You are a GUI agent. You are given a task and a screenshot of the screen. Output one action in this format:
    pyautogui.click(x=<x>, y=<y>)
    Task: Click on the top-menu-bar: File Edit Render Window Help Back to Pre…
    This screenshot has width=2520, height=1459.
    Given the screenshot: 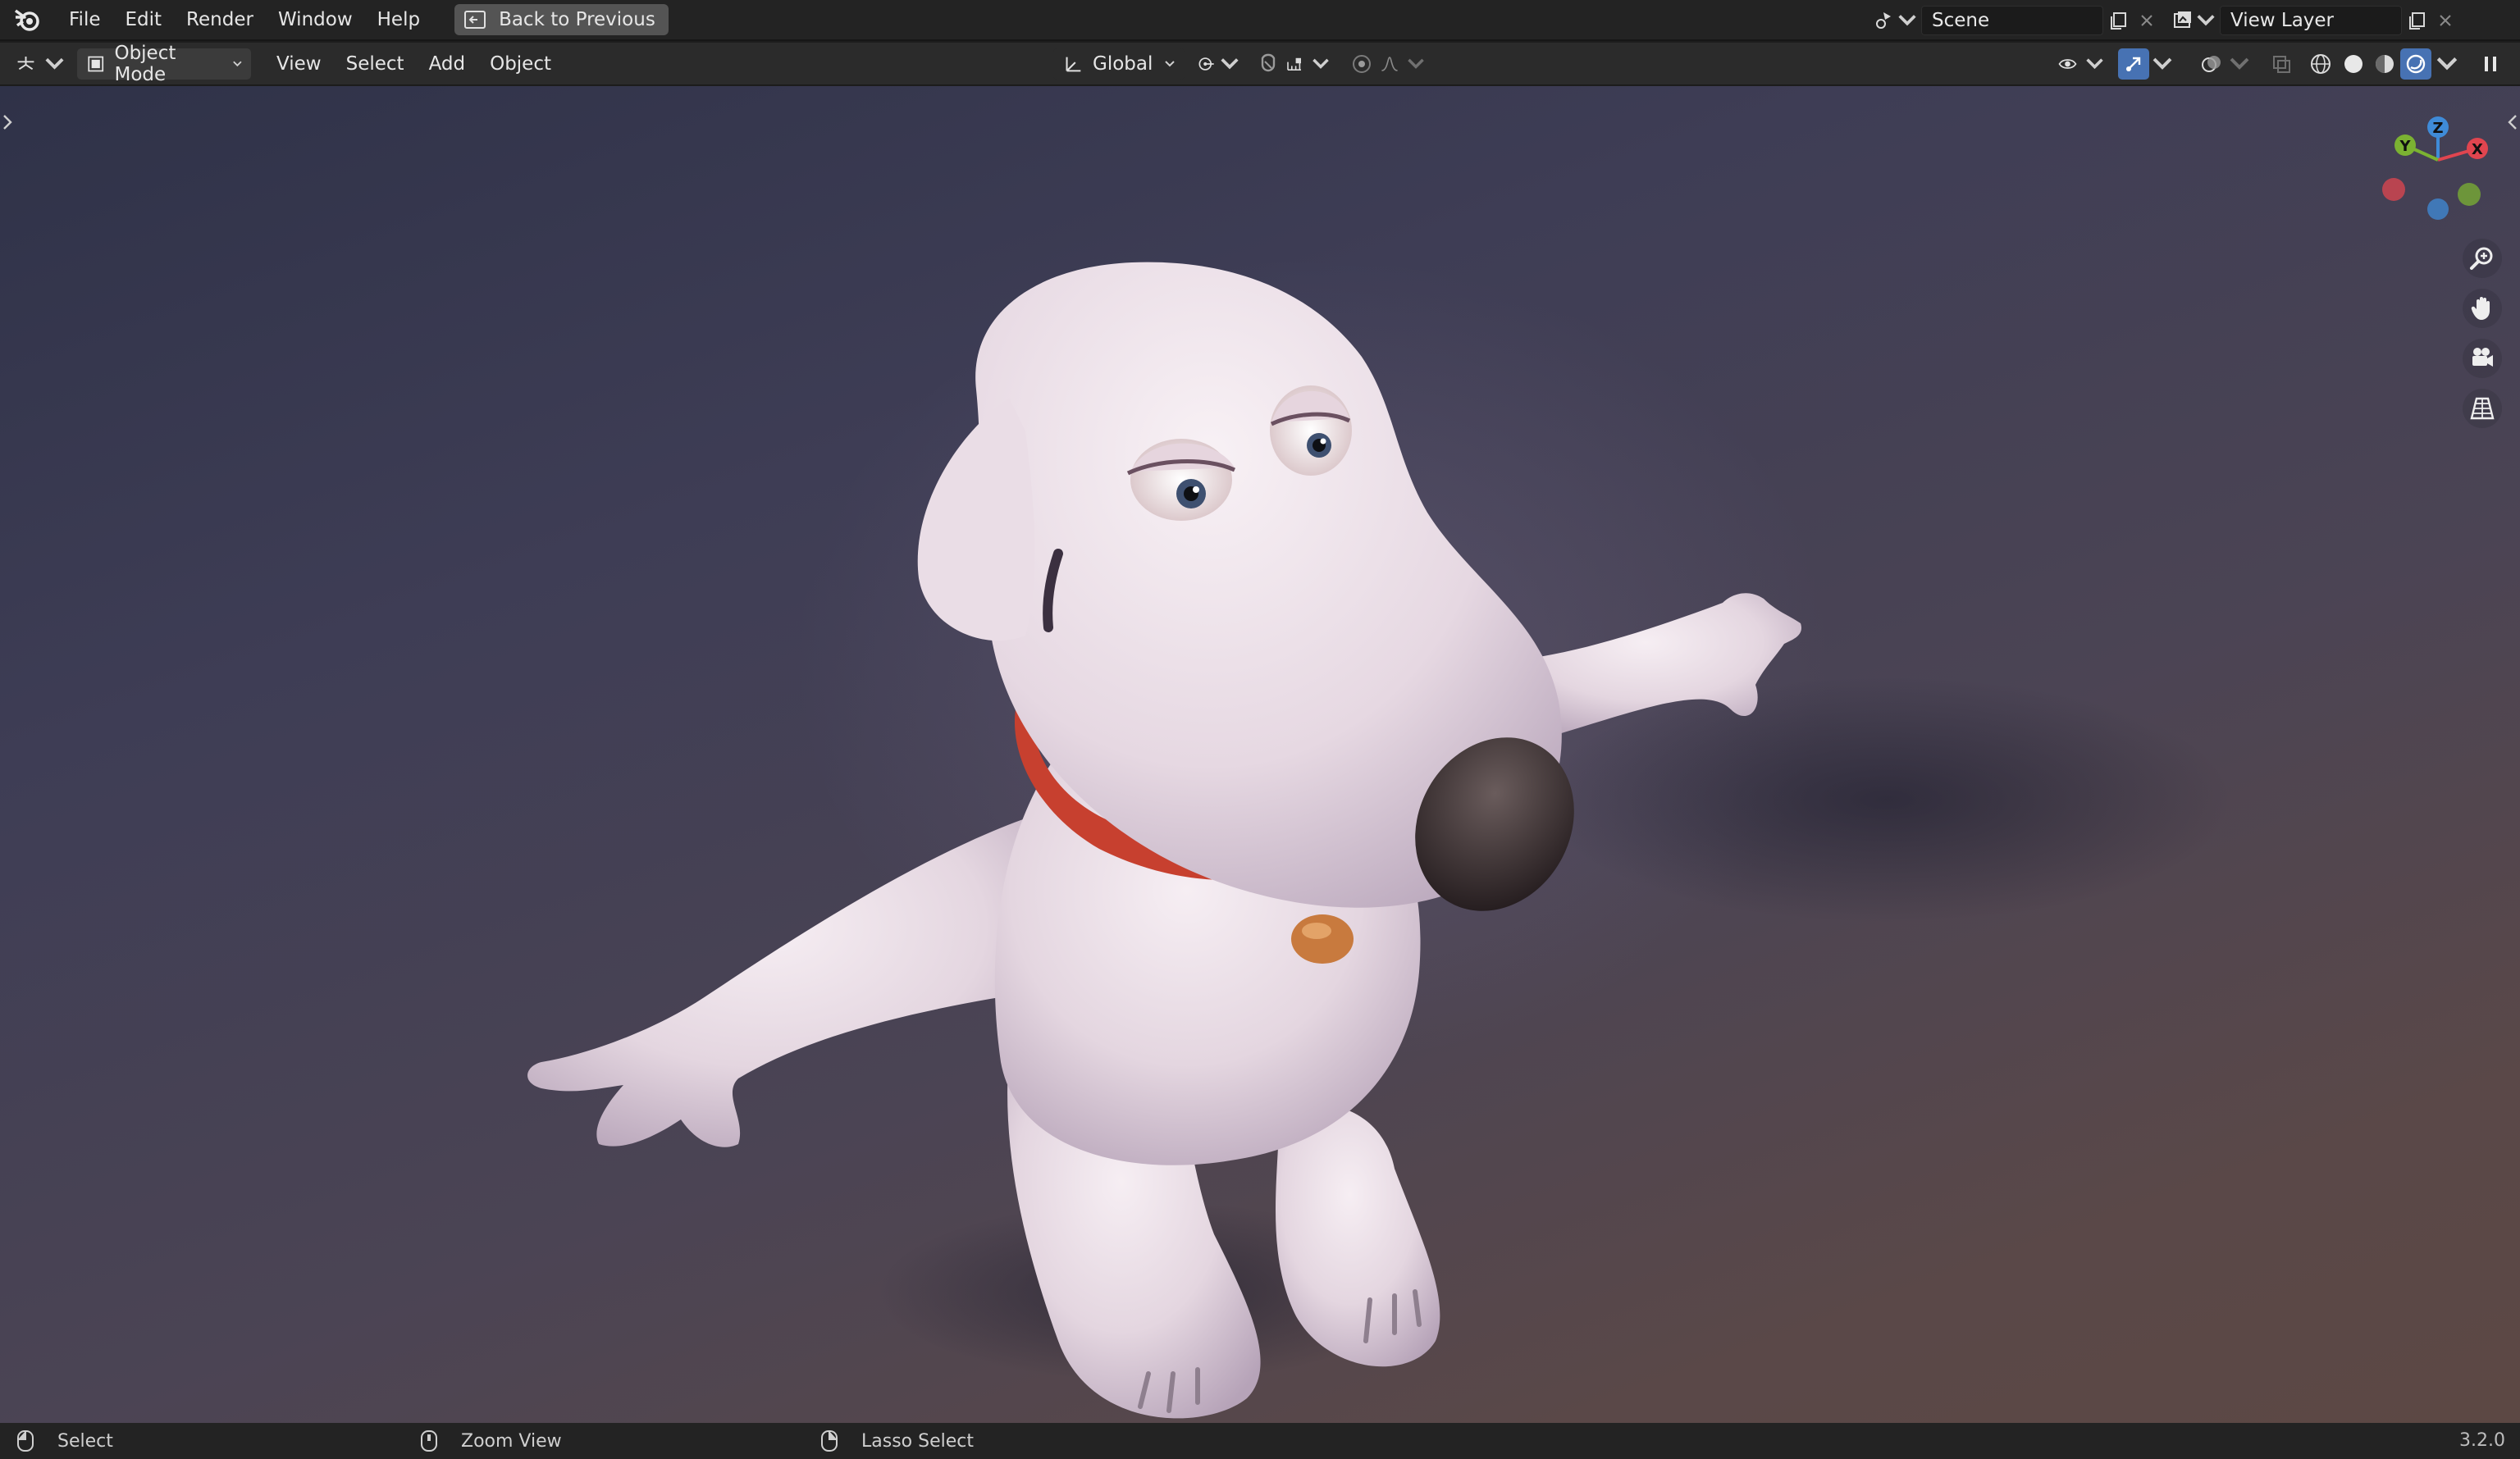 What is the action you would take?
    pyautogui.click(x=1260, y=20)
    